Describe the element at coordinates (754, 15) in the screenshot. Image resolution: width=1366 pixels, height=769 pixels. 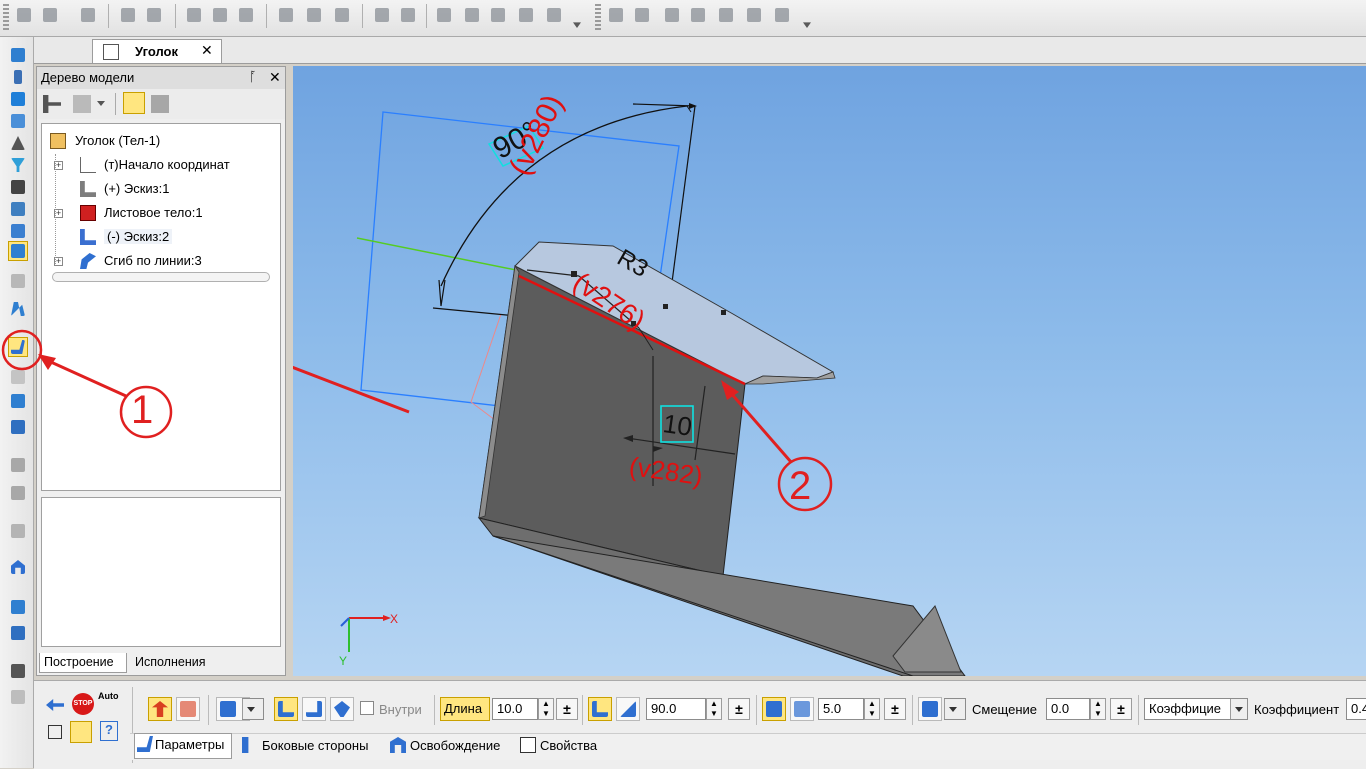
I see `dimension-arc-icon` at that location.